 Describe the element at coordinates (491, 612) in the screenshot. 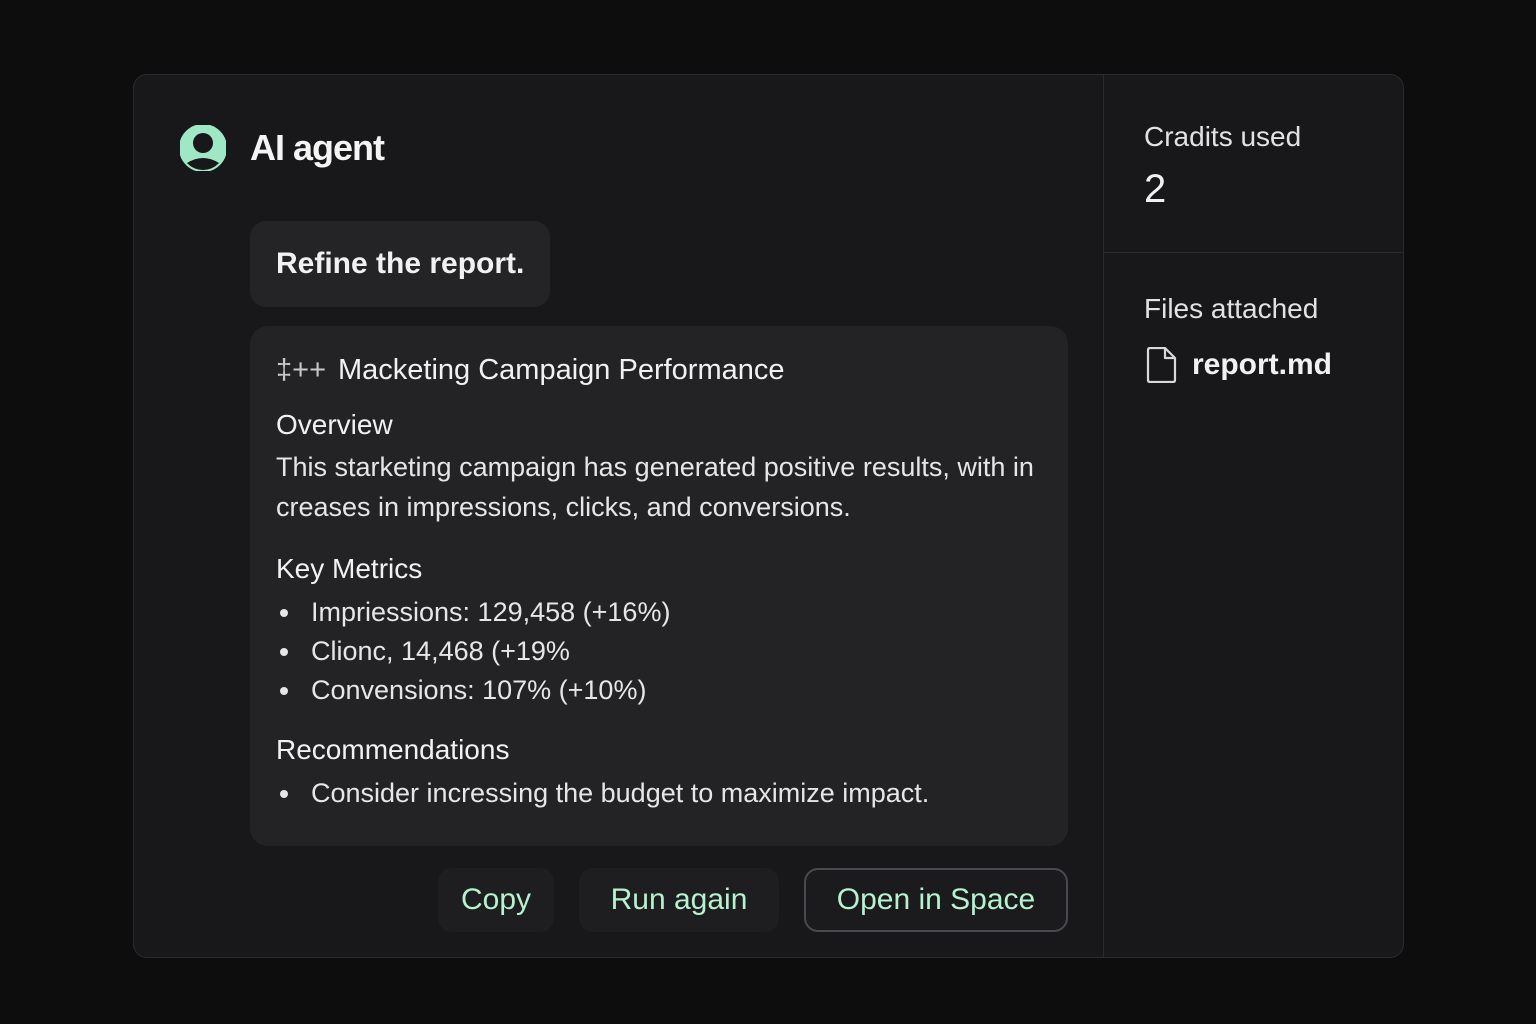

I see `metric-impressions: Impriessions: 129,458 (+16%)` at that location.